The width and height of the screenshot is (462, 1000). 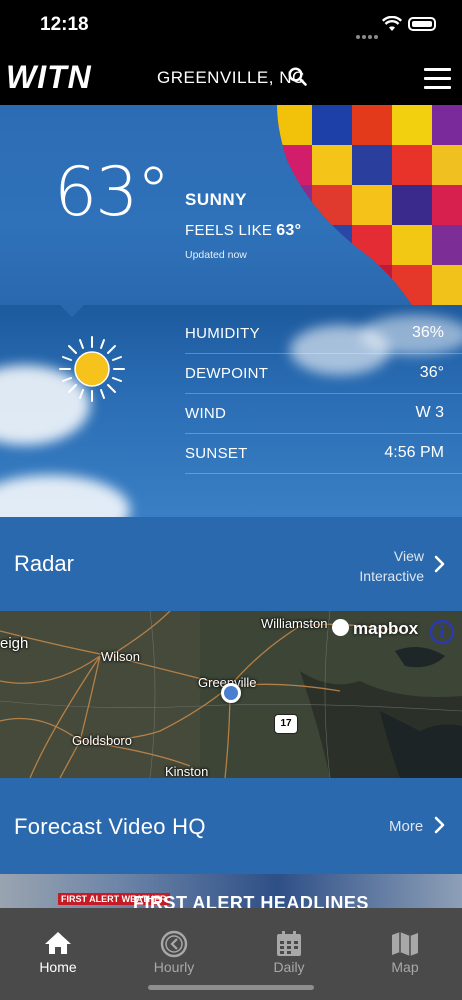 I want to click on detail-label: HUMIDITY, so click(x=222, y=333).